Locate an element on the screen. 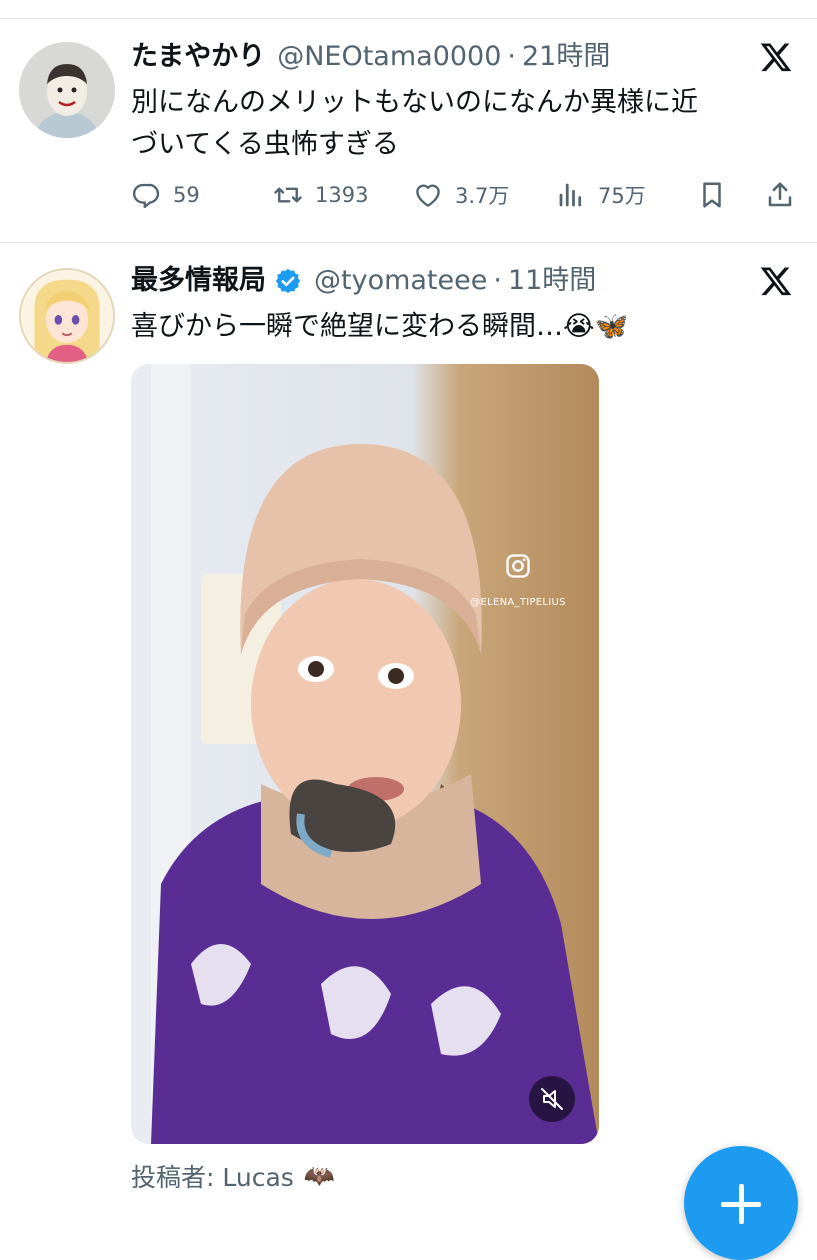  views-count: 75万 is located at coordinates (622, 196).